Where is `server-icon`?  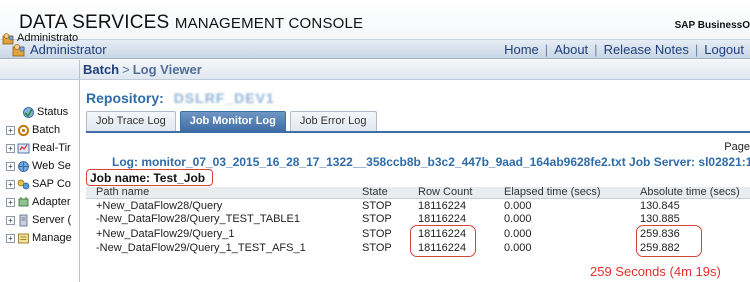 server-icon is located at coordinates (23, 220).